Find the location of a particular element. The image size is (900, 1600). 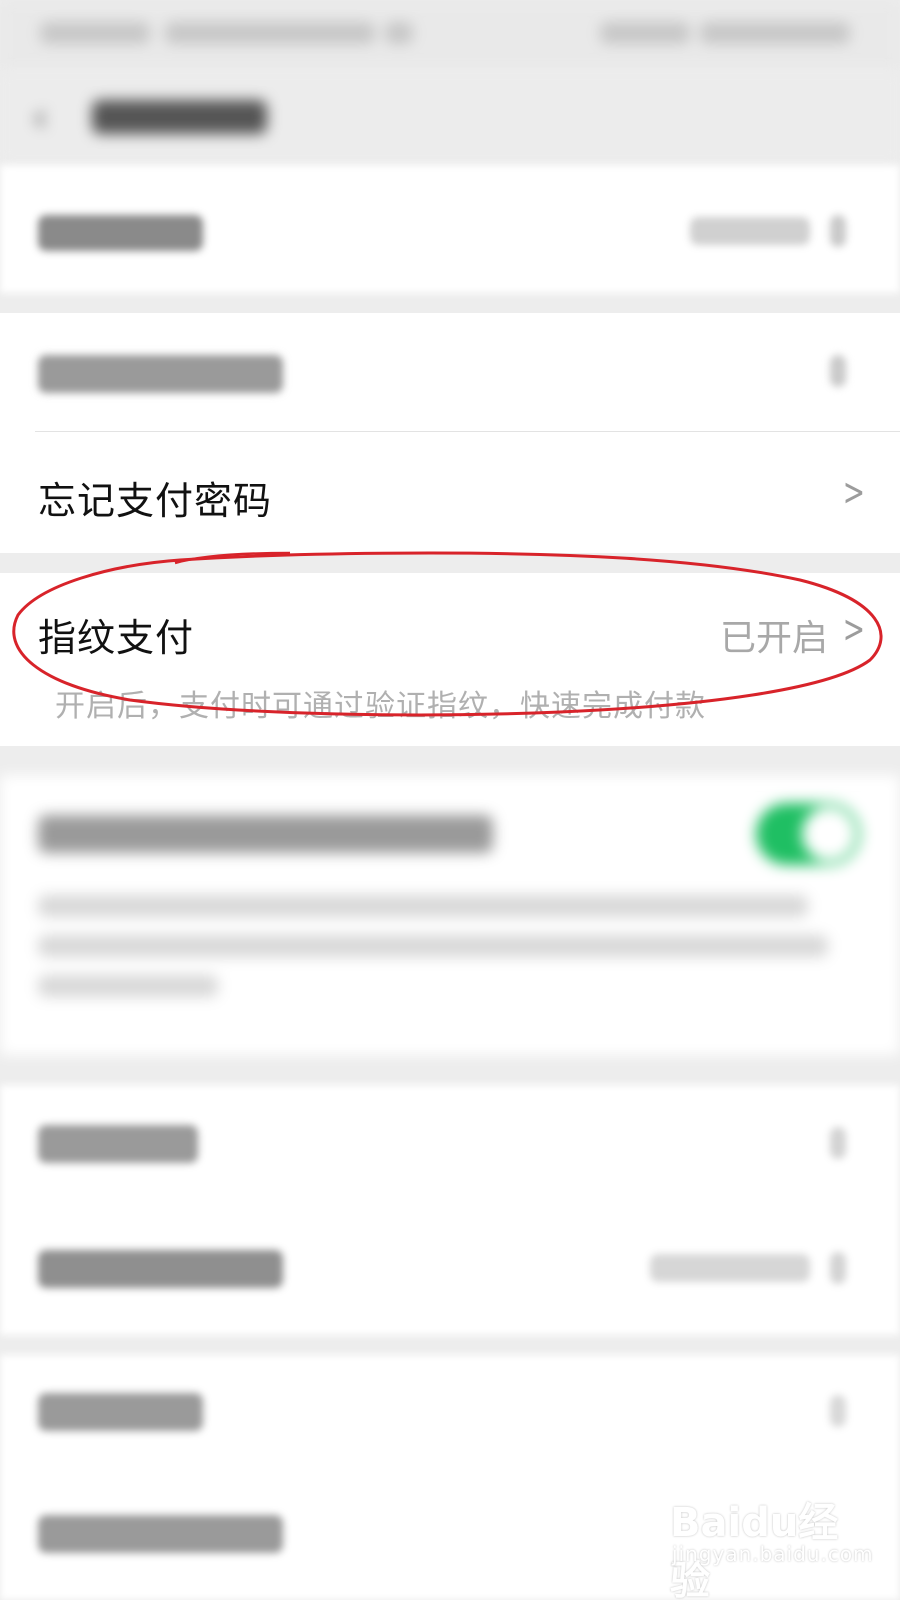

card-identity is located at coordinates (450, 229).